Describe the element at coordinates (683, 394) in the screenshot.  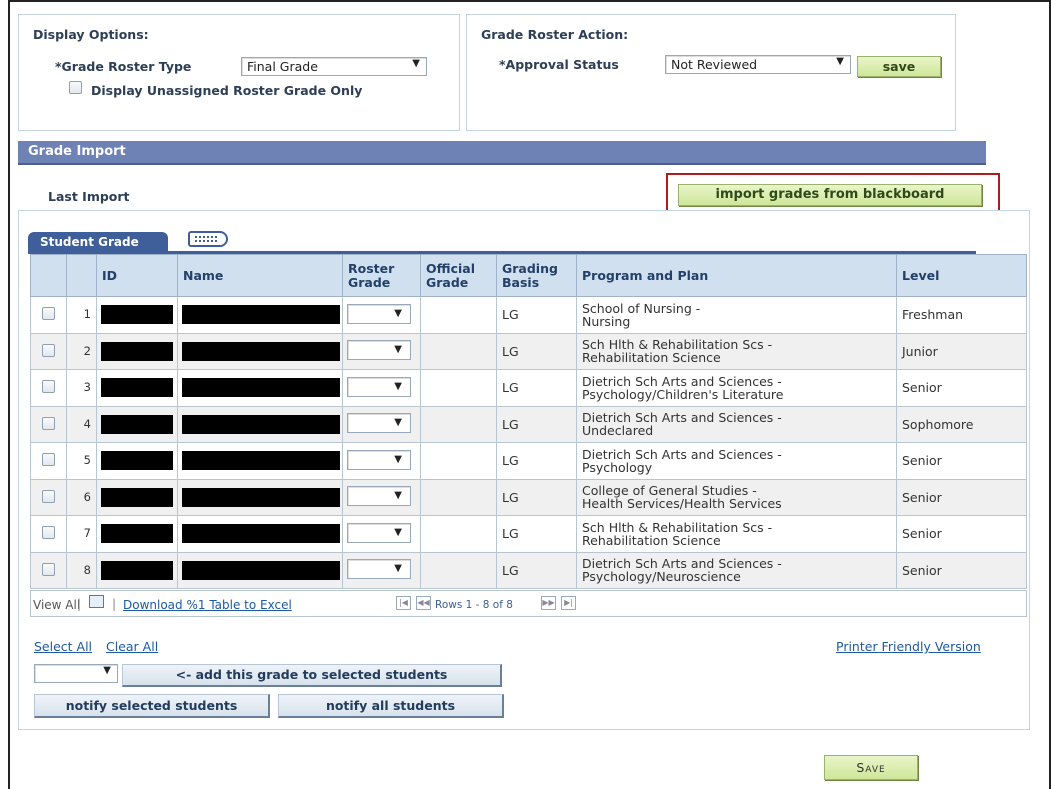
I see `plan-text: Psychology/Children's Literature` at that location.